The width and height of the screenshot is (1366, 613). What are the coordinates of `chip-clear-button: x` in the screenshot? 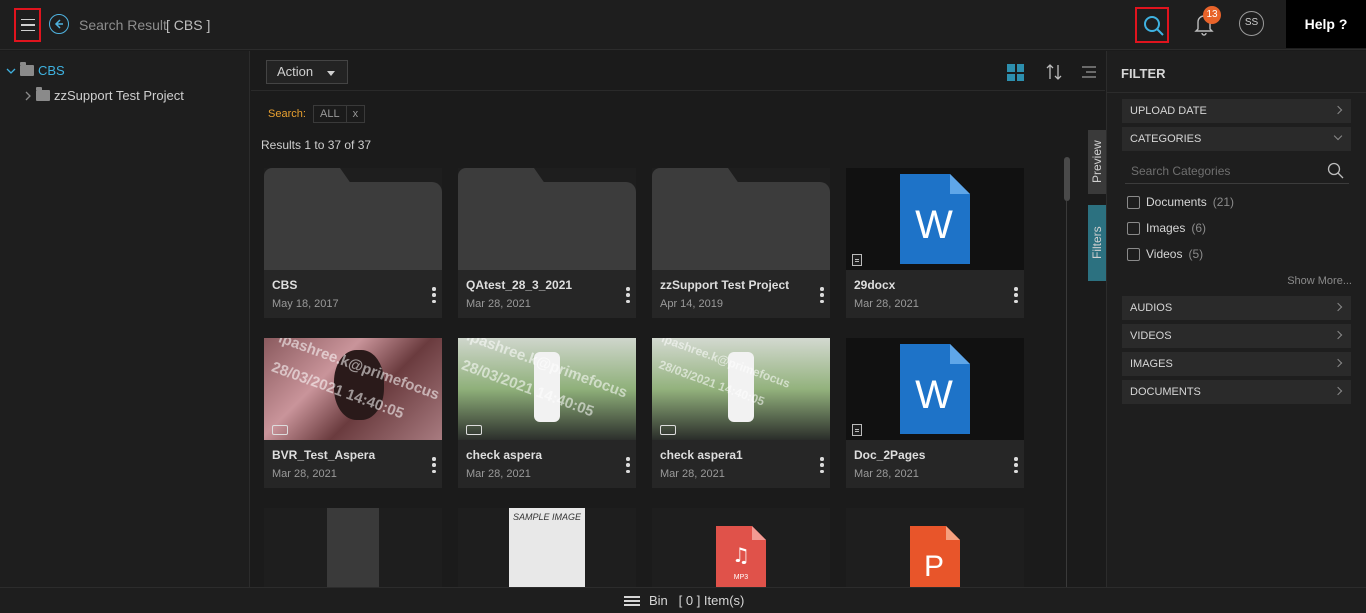 It's located at (355, 114).